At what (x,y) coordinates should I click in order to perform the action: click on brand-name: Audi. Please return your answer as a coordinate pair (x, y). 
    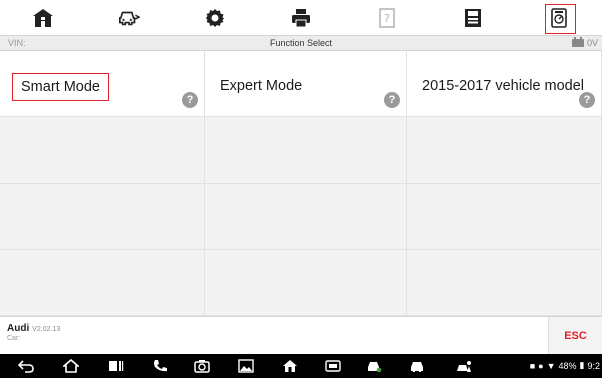
    Looking at the image, I should click on (18, 328).